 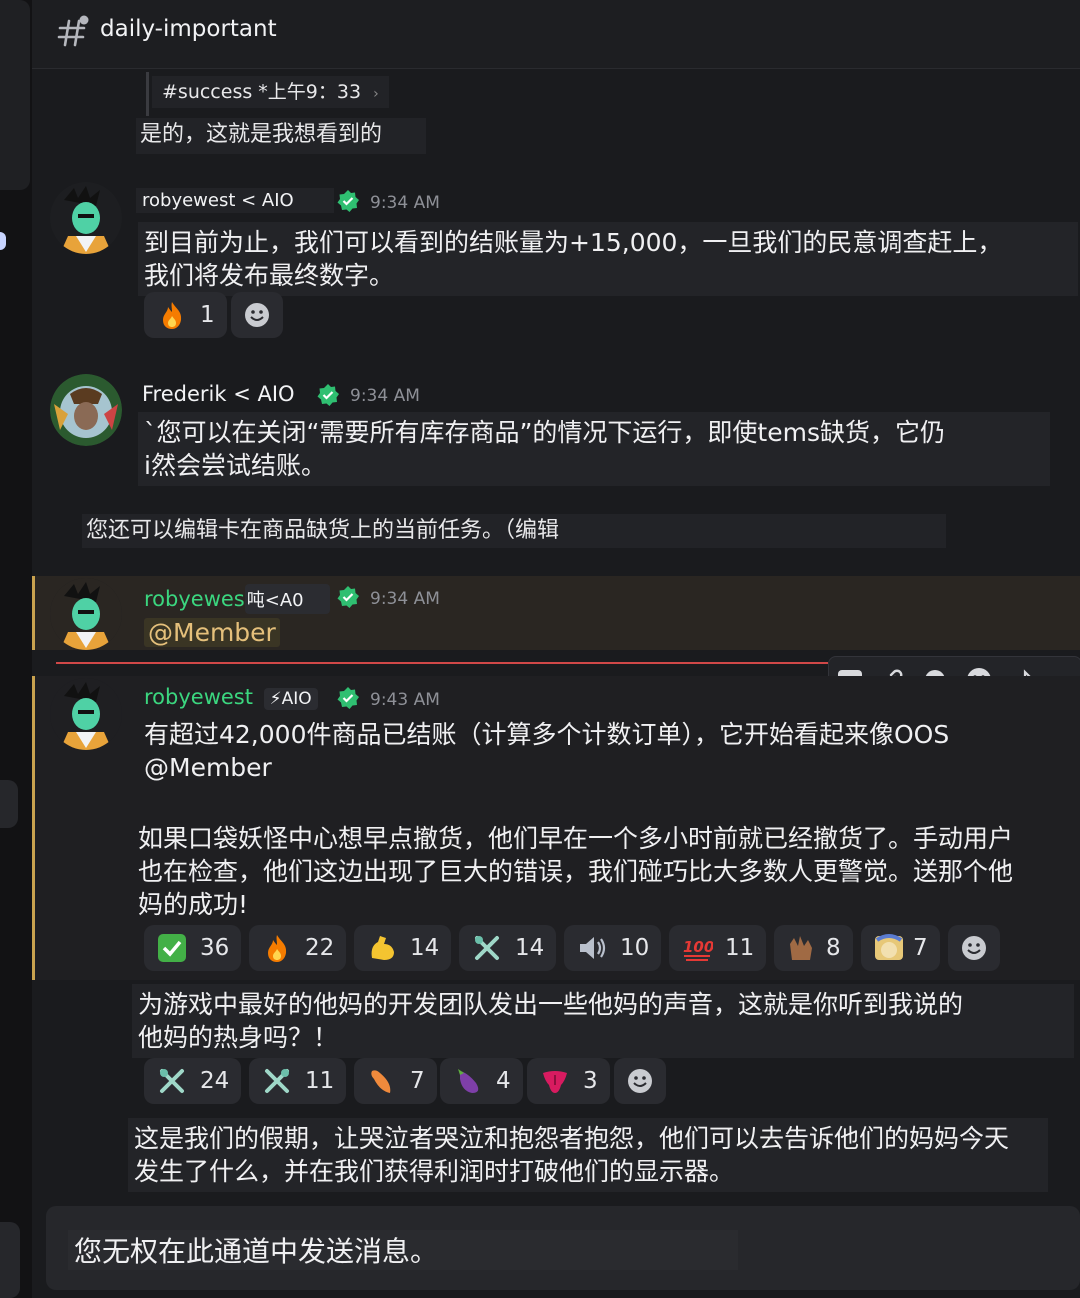 What do you see at coordinates (403, 948) in the screenshot?
I see `reaction-muscle: 14` at bounding box center [403, 948].